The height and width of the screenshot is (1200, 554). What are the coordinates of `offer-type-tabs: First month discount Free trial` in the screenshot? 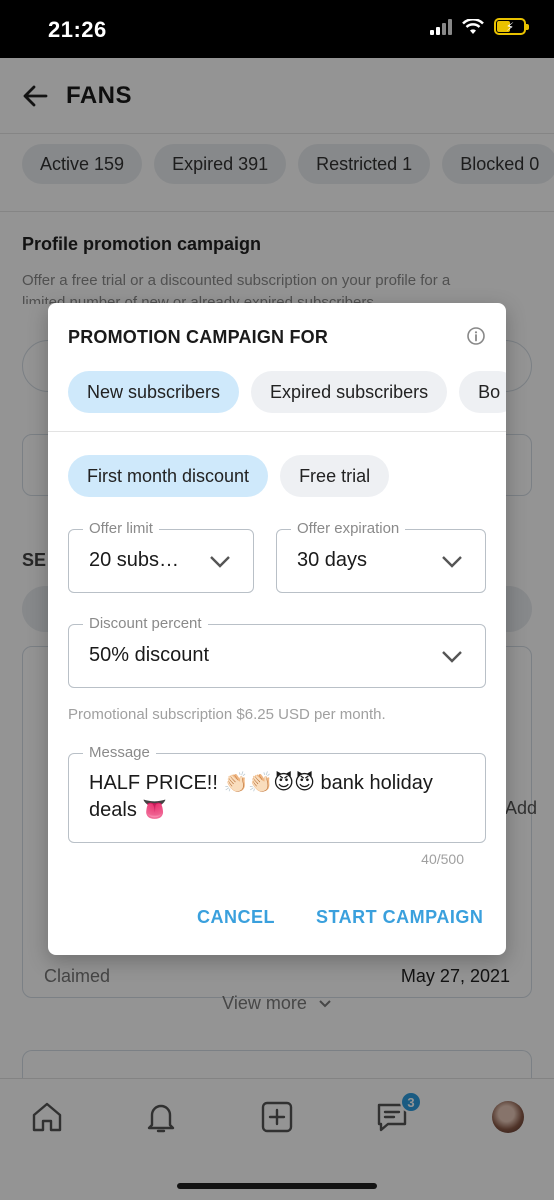 It's located at (229, 476).